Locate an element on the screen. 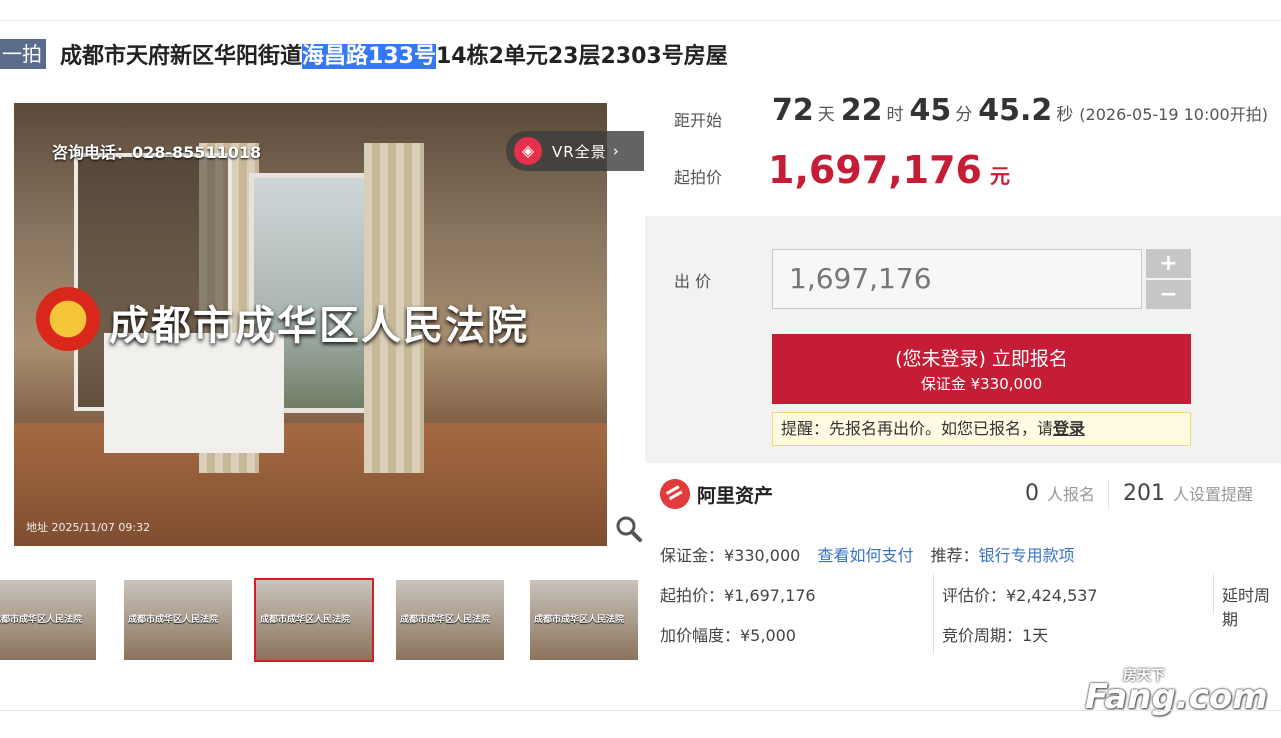 The width and height of the screenshot is (1281, 738). countdown-minutes: 45 is located at coordinates (930, 110).